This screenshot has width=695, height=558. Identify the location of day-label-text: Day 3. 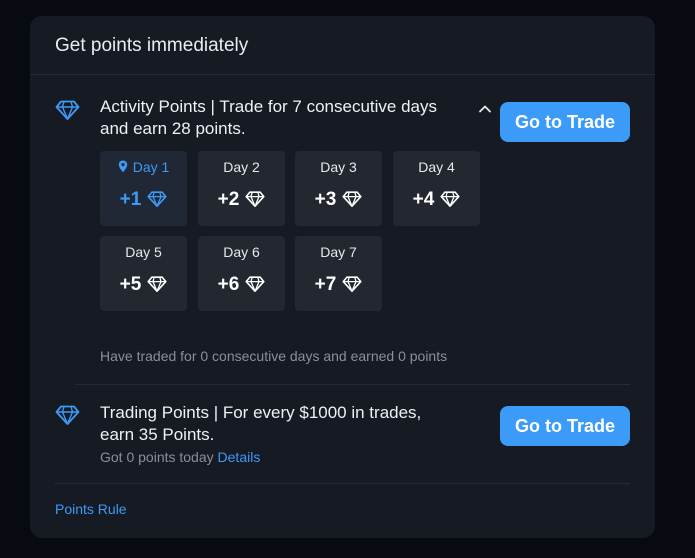
(338, 167).